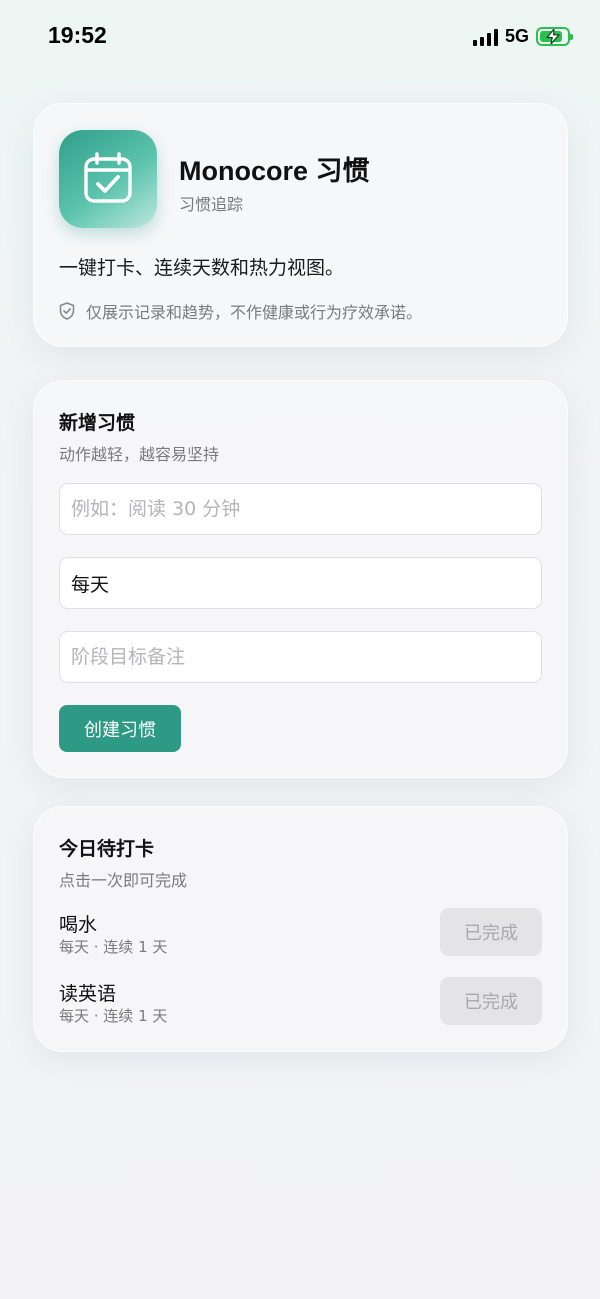 The image size is (600, 1299). I want to click on disclaimer: 仅展示记录和趋势，不作健康或行为疗效承诺。, so click(240, 311).